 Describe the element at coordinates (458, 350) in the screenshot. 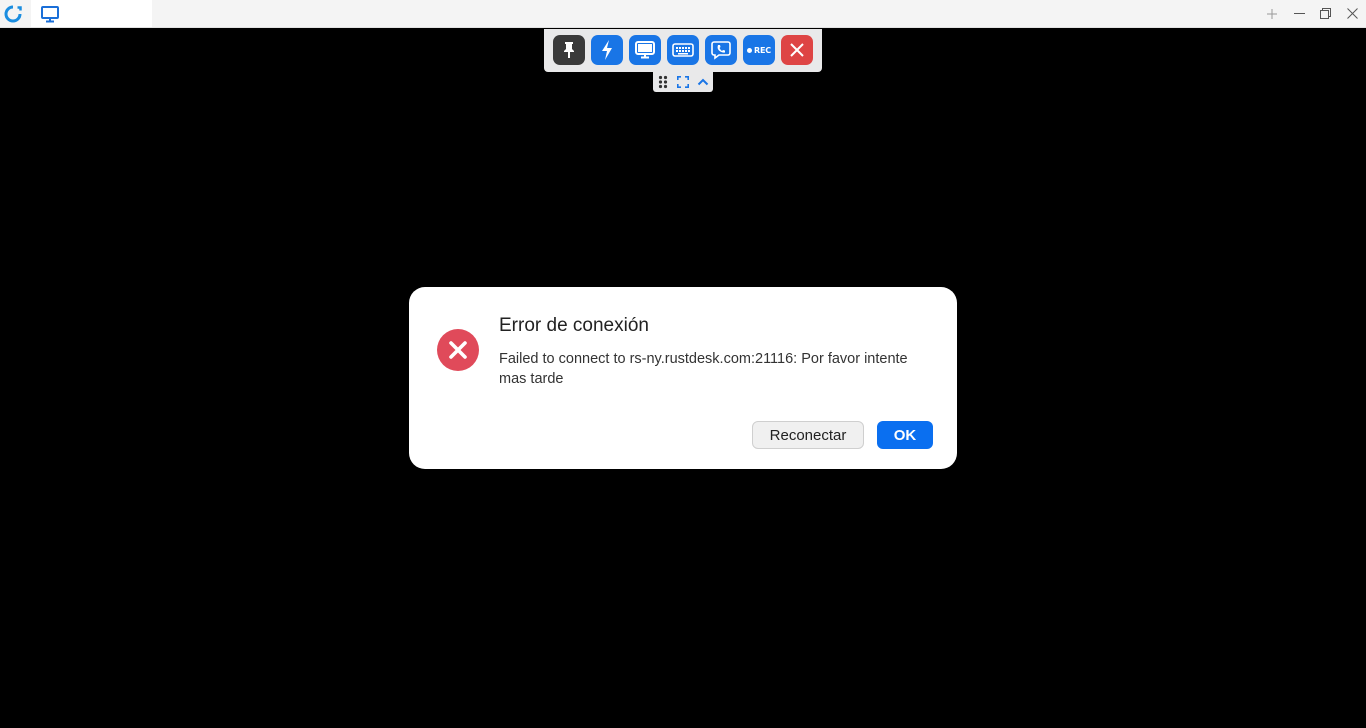

I see `error-circle-icon` at that location.